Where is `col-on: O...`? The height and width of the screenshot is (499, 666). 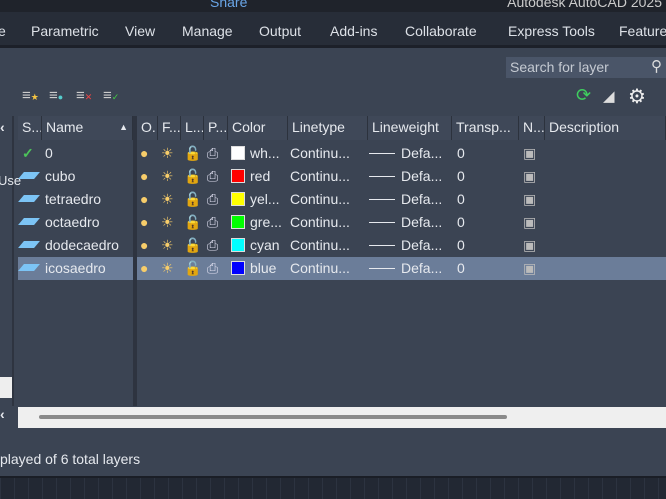 col-on: O... is located at coordinates (147, 128).